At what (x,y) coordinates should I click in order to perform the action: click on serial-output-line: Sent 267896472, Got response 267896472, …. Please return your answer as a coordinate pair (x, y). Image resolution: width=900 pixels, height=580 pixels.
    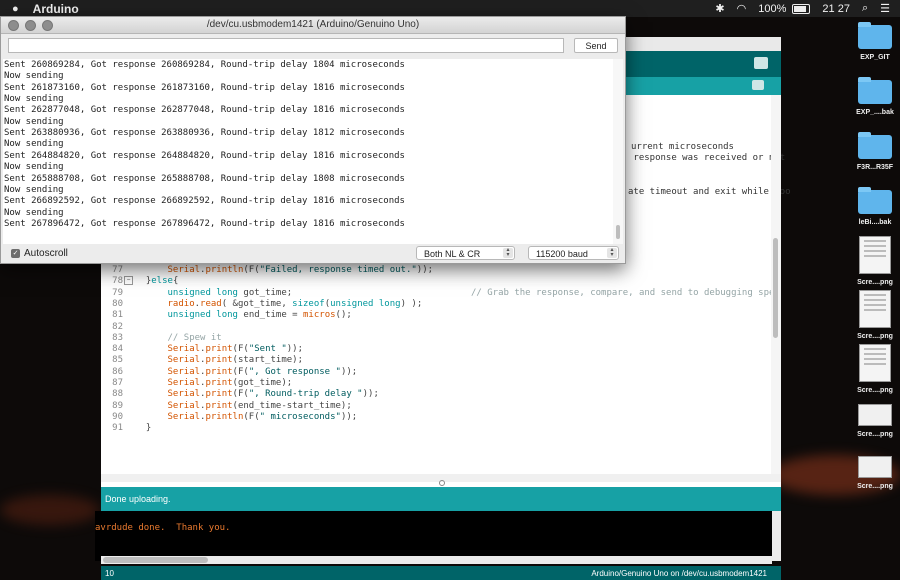
    Looking at the image, I should click on (204, 223).